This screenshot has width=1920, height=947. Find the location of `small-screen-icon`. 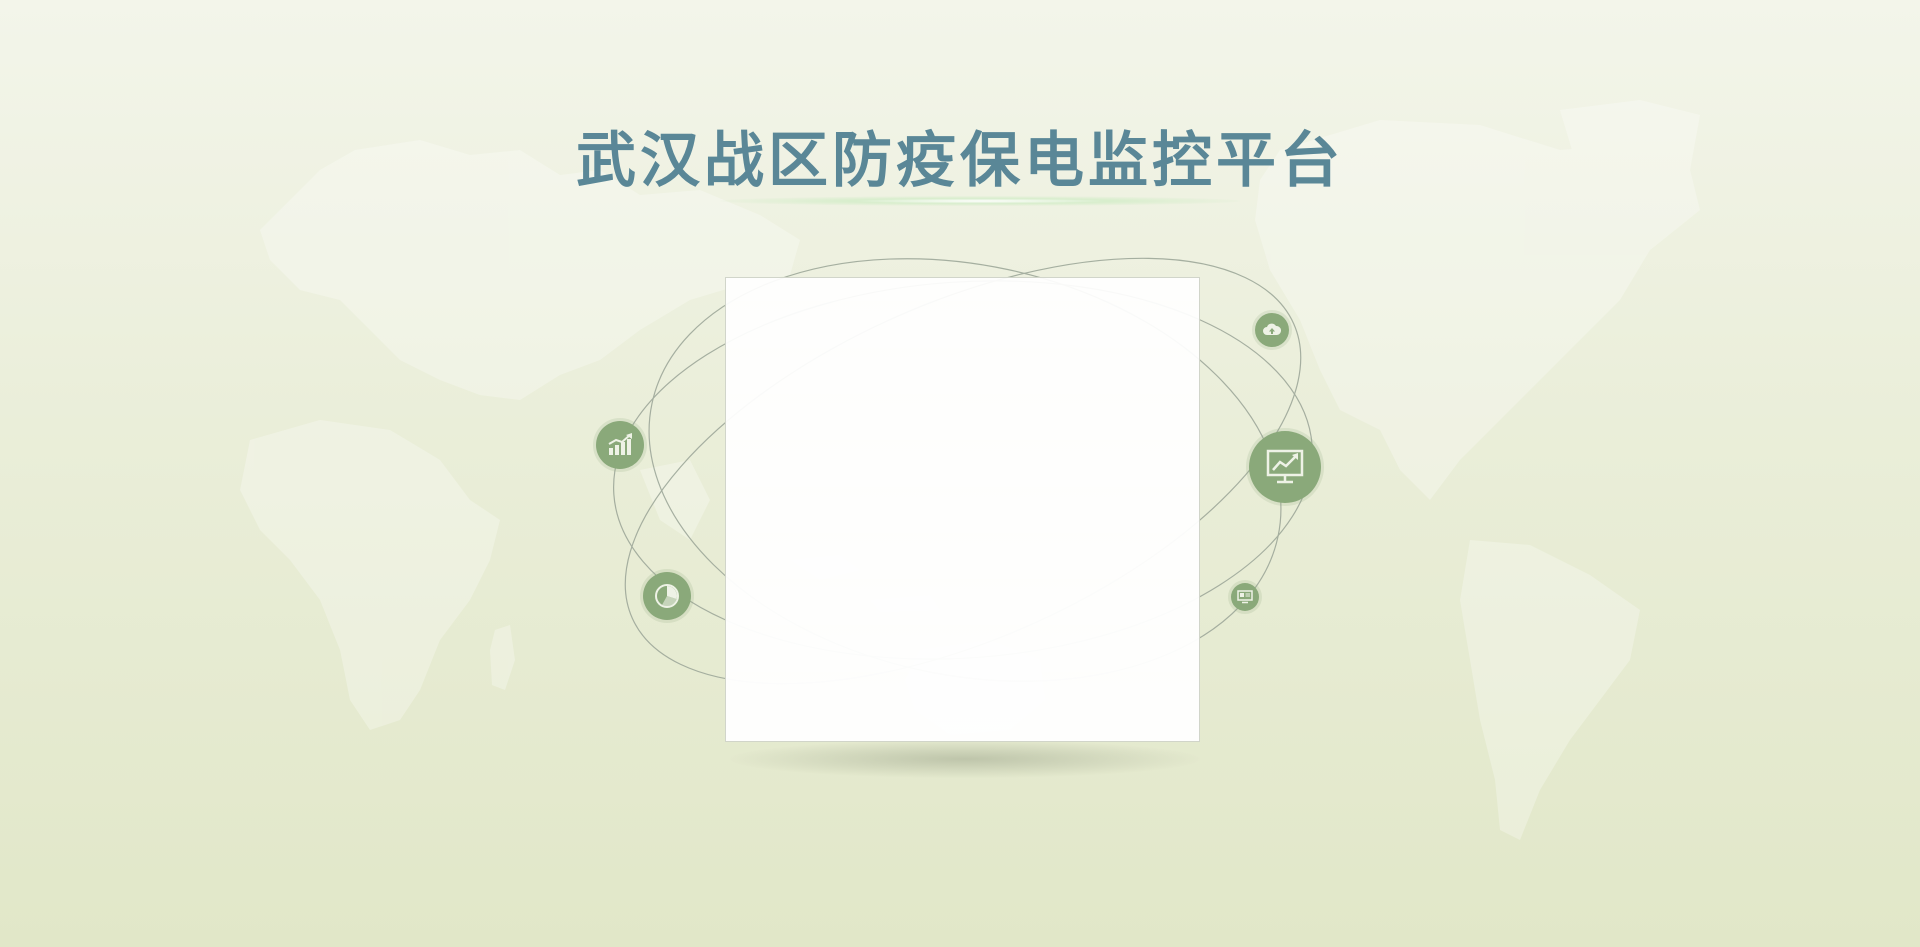

small-screen-icon is located at coordinates (1245, 597).